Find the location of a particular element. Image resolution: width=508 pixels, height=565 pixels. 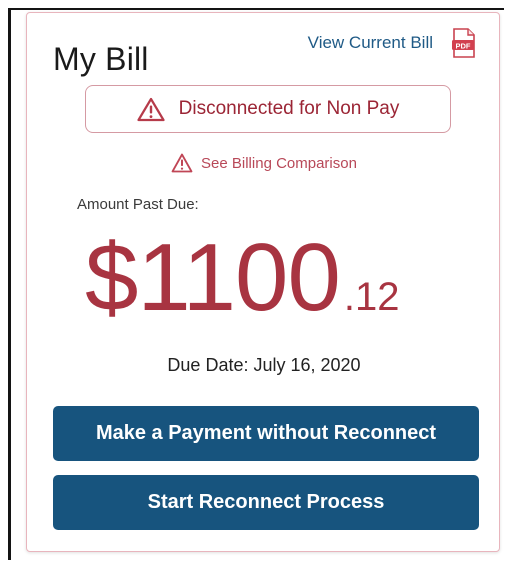

window-border-left is located at coordinates (9, 284).